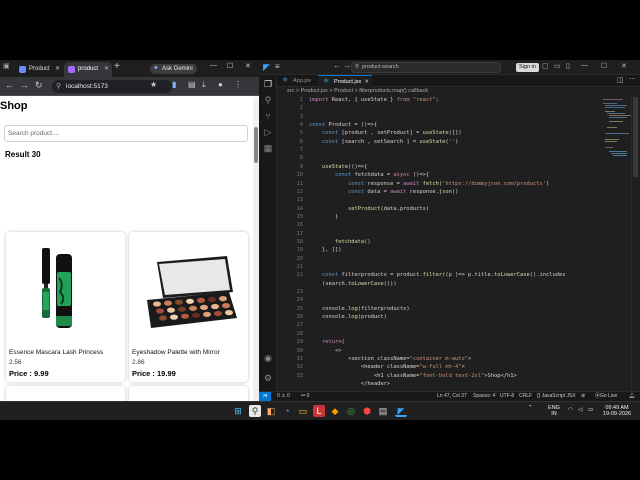 The image size is (640, 480). I want to click on remote-indicator-icon: ⋊, so click(265, 396).